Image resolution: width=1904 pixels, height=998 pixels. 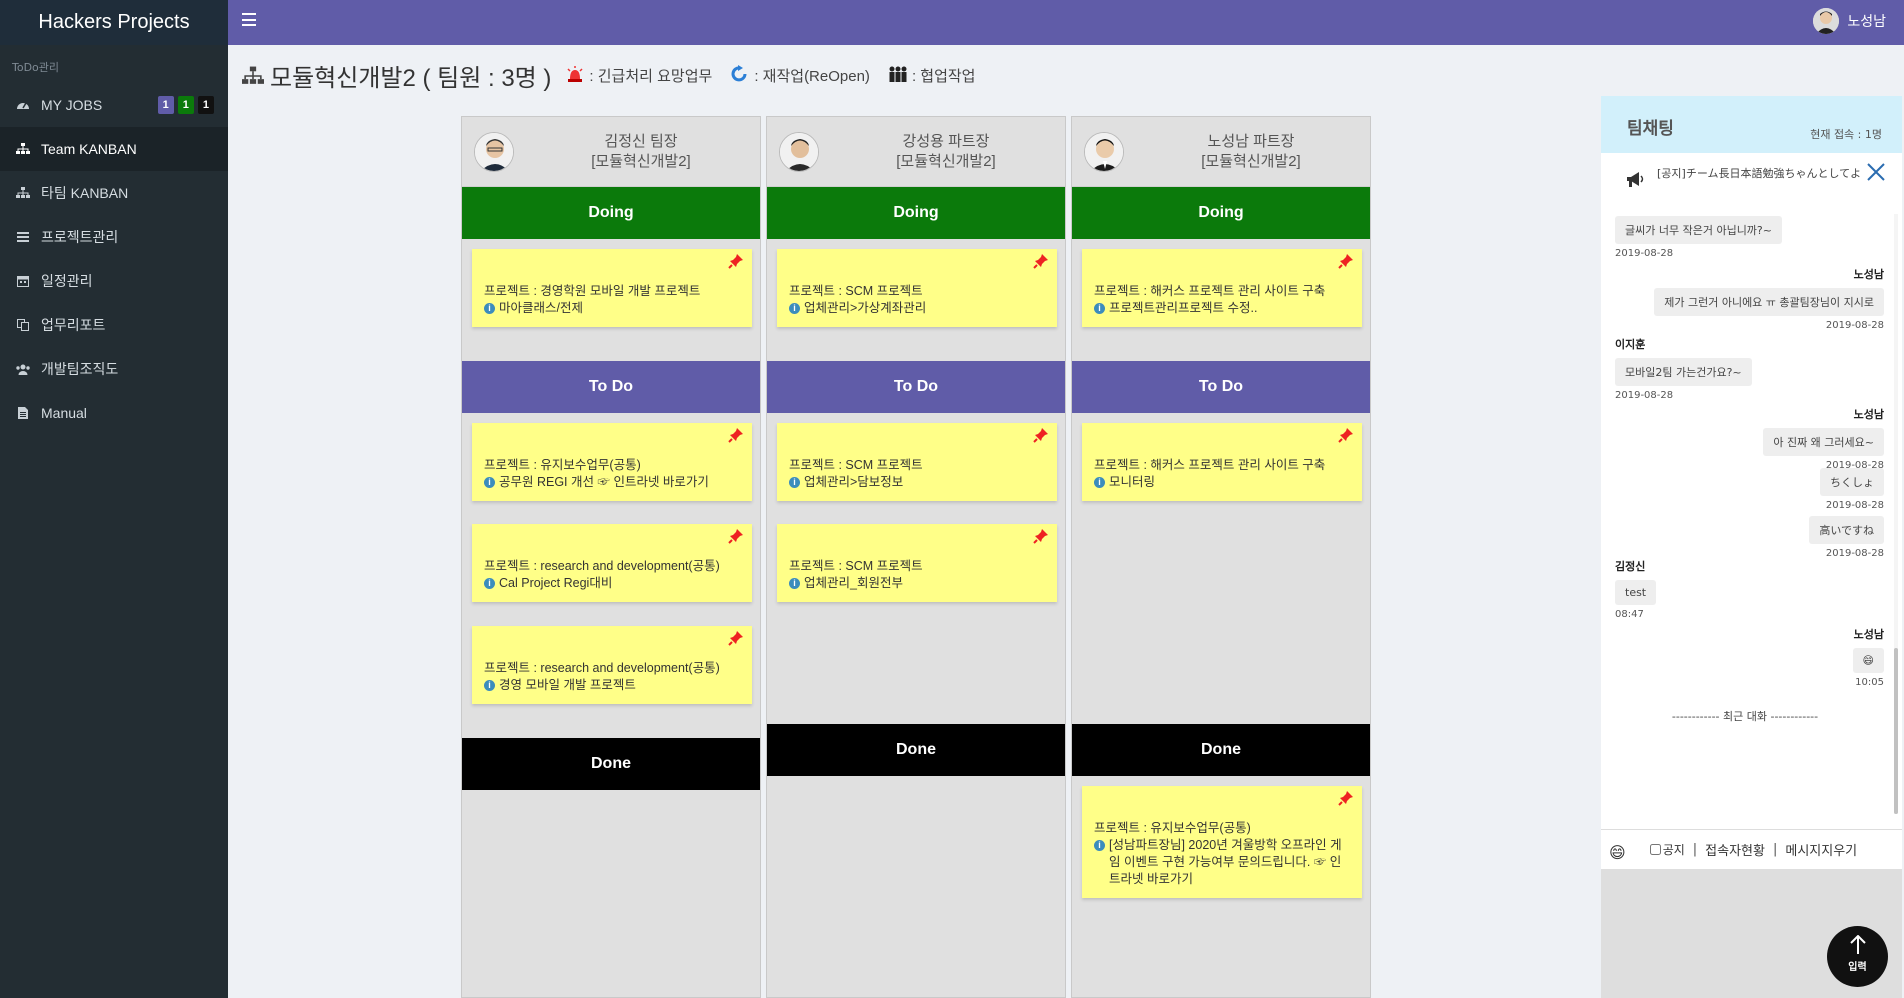 I want to click on task-card: 프로젝트 : 해커스 프로젝트 관리 사이트 구축 i 모니터링, so click(x=1222, y=462).